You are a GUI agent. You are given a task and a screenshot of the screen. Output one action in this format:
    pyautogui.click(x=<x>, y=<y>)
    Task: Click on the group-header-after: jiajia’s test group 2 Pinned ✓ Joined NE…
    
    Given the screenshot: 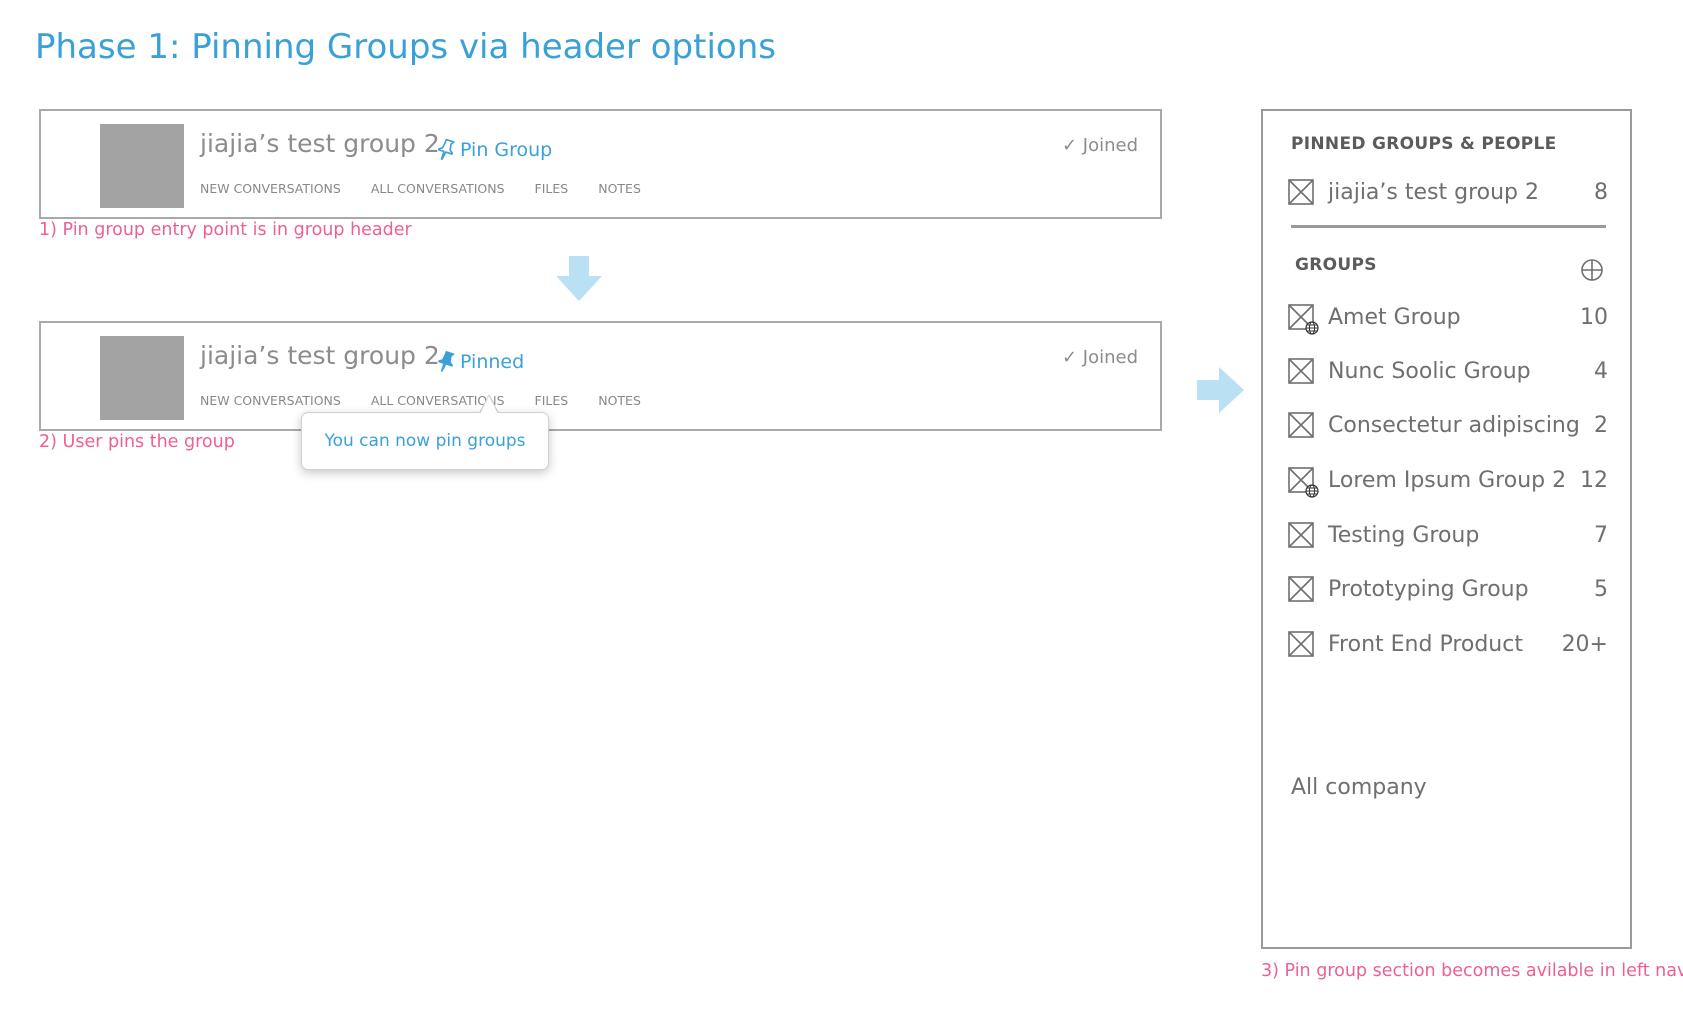 What is the action you would take?
    pyautogui.click(x=600, y=376)
    